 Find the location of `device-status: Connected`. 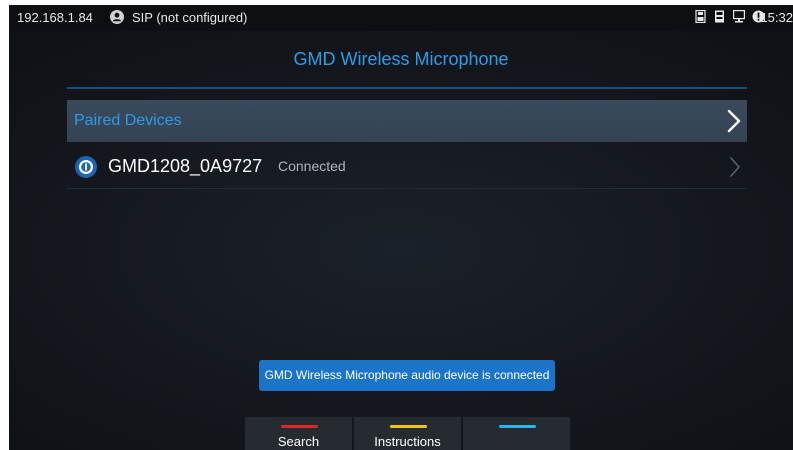

device-status: Connected is located at coordinates (312, 166).